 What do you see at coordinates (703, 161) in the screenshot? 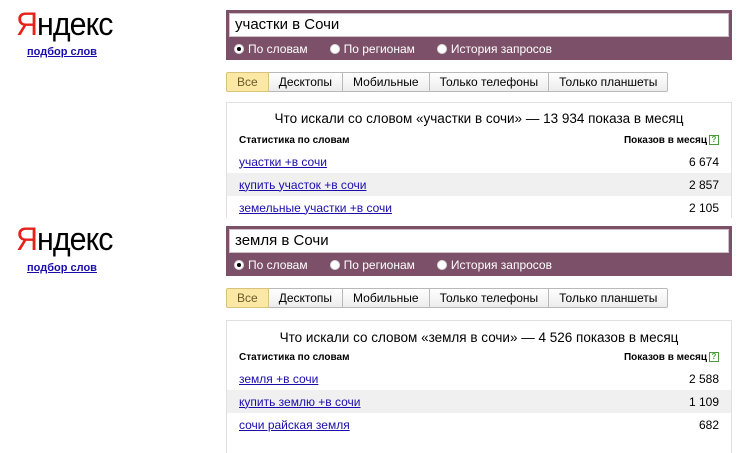
I see `impressions-count: 6 674` at bounding box center [703, 161].